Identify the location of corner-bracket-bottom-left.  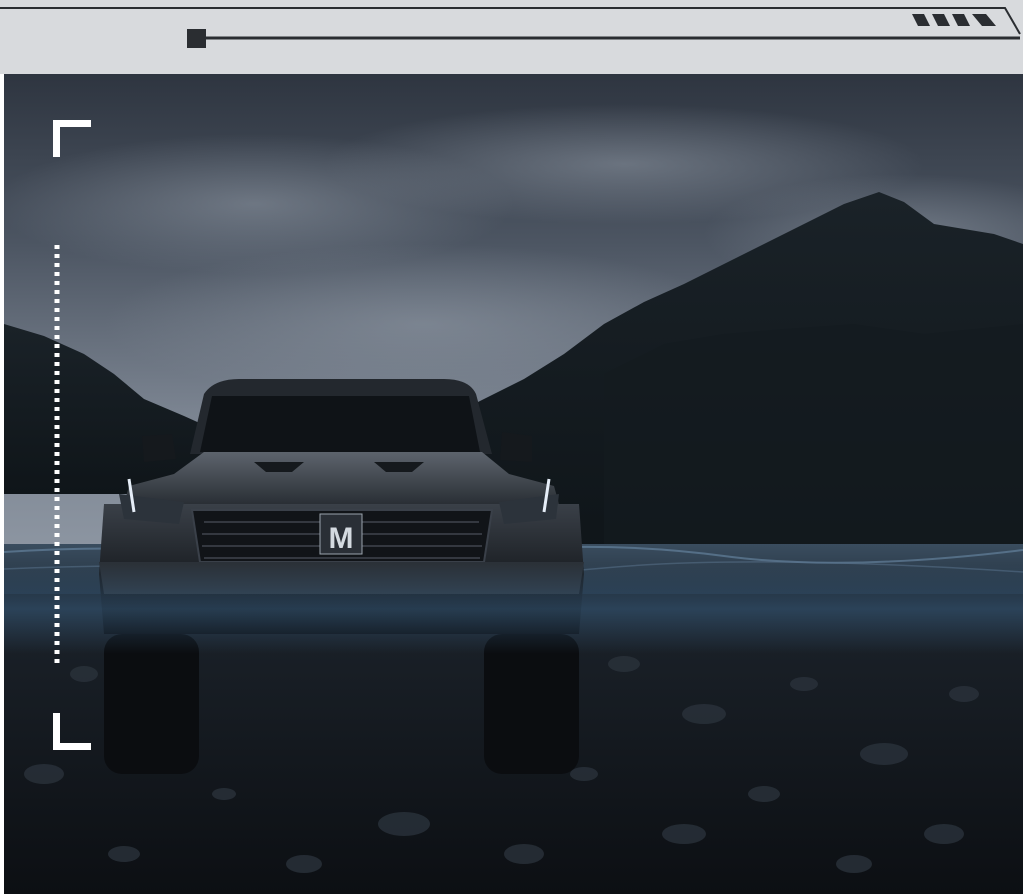
(72, 731).